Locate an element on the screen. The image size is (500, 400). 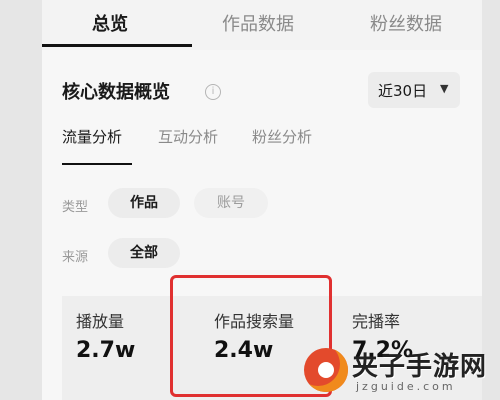
metric-value-plays: 2.7w is located at coordinates (106, 350).